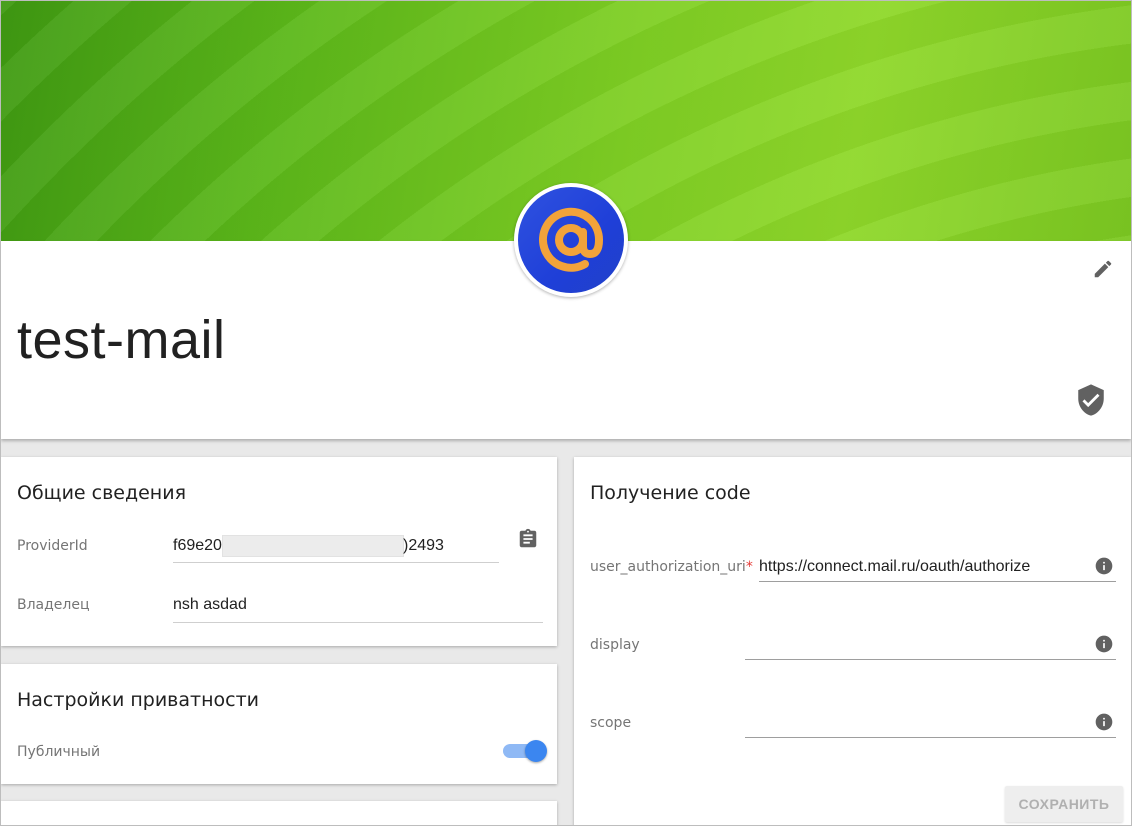 The width and height of the screenshot is (1132, 826). I want to click on provider-id-label: ProviderId, so click(52, 546).